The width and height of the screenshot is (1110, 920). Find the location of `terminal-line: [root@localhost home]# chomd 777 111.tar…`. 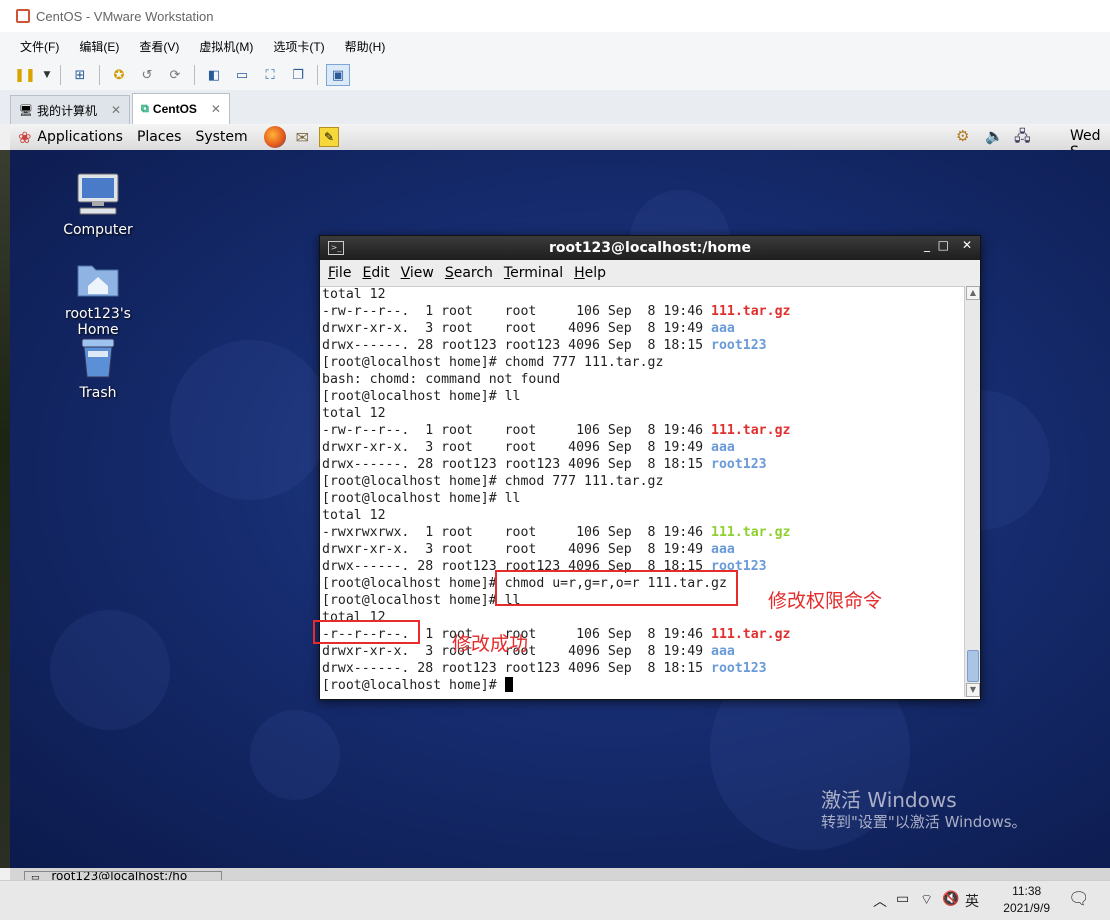

terminal-line: [root@localhost home]# chomd 777 111.tar… is located at coordinates (642, 362).